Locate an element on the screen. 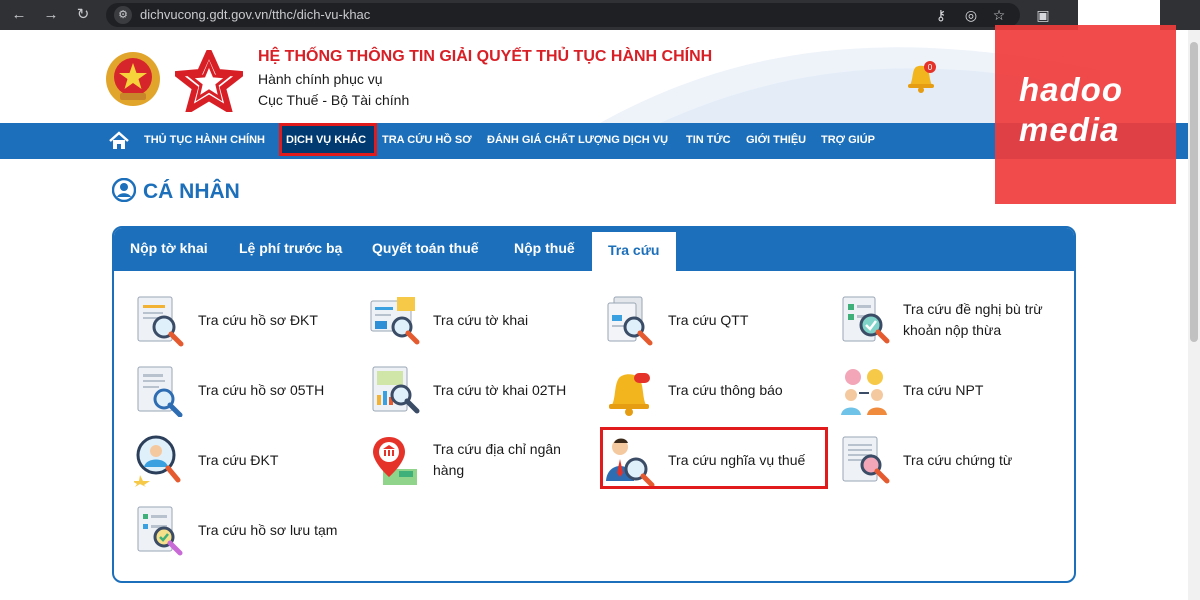  notification-bell-icon: 0 is located at coordinates (921, 76).